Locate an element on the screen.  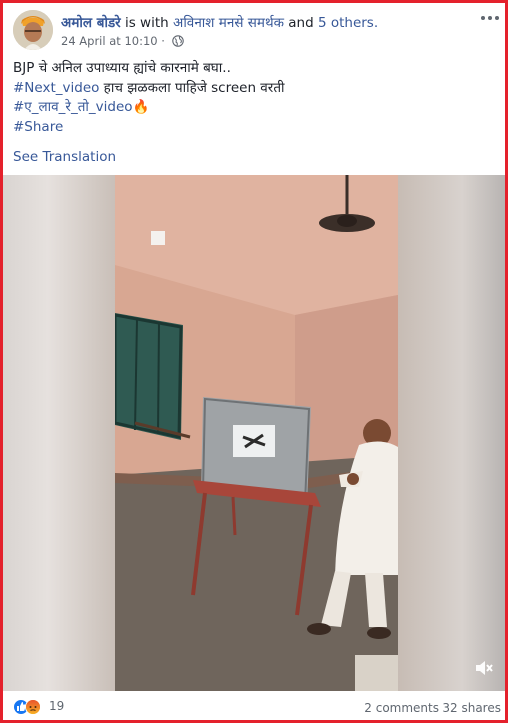
post-text-line-2: #Next_video हाच झळकला पाहिजे screen वरती is located at coordinates (257, 89).